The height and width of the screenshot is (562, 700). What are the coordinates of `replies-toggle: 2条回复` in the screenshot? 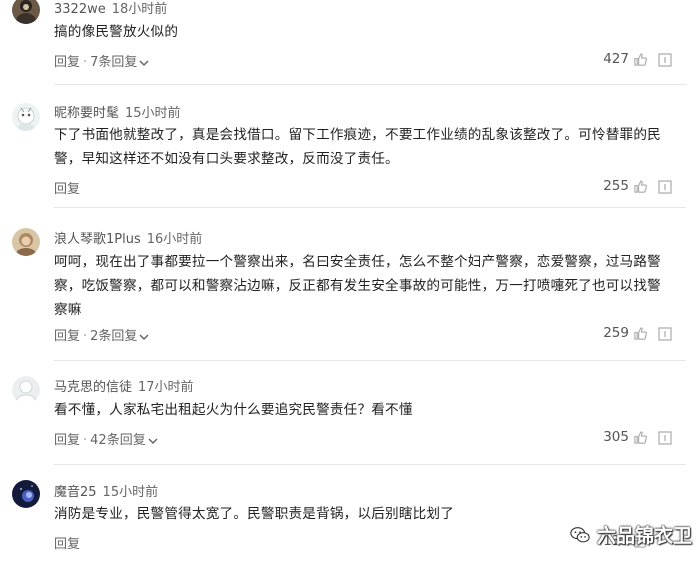 It's located at (119, 336).